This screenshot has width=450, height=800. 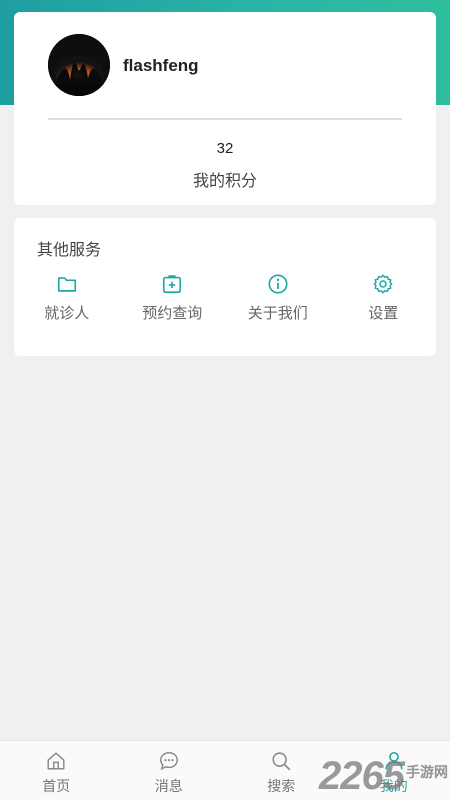 What do you see at coordinates (56, 787) in the screenshot?
I see `tab-label: 首页` at bounding box center [56, 787].